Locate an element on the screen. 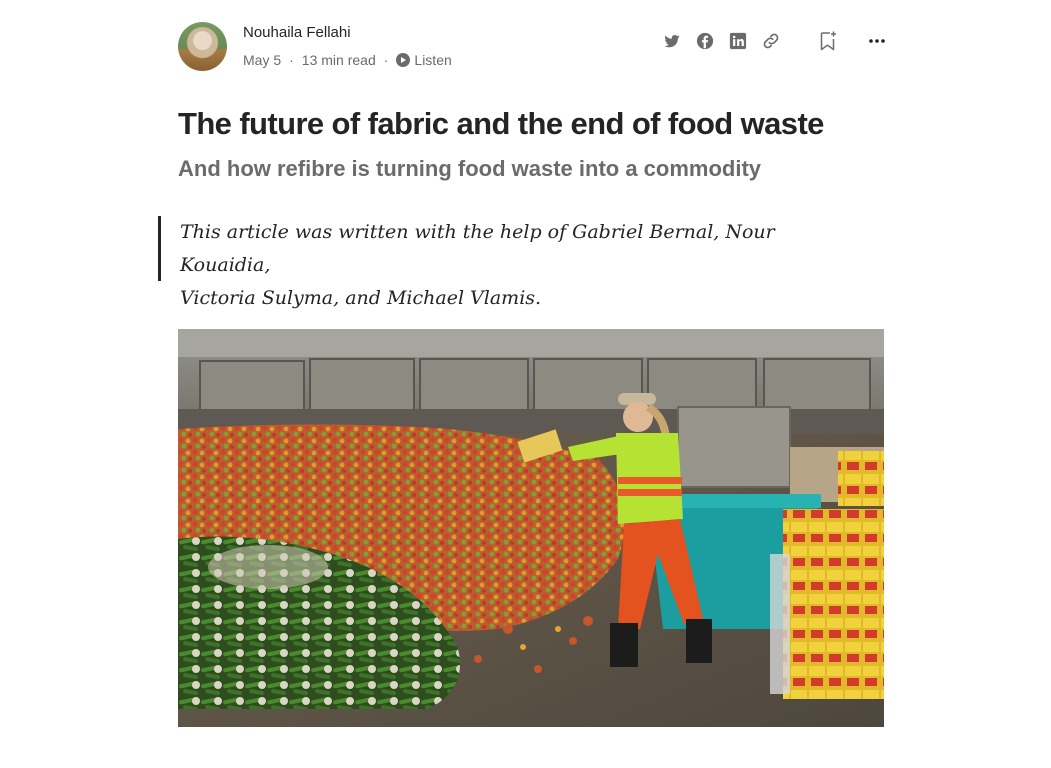 Image resolution: width=1051 pixels, height=768 pixels. listen-button: Listen is located at coordinates (424, 60).